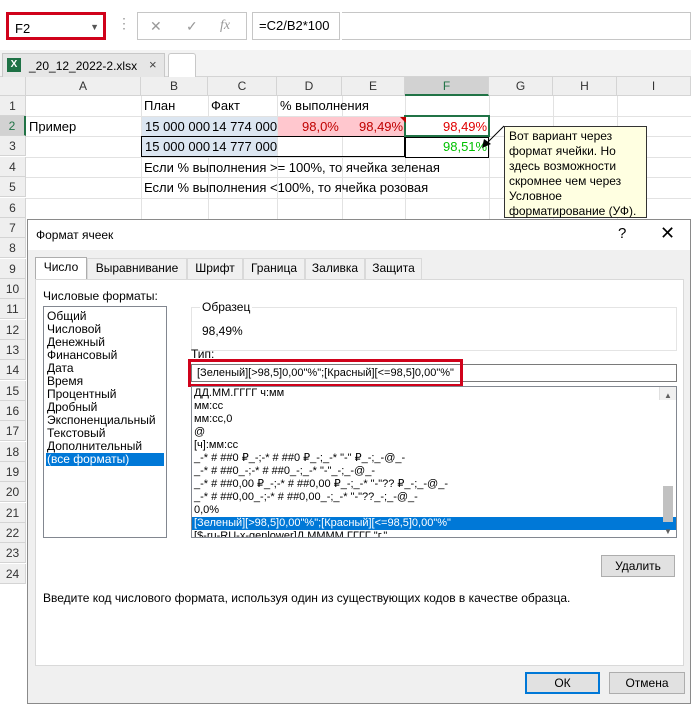 Image resolution: width=691 pixels, height=704 pixels. What do you see at coordinates (373, 86) in the screenshot?
I see `column-header: E` at bounding box center [373, 86].